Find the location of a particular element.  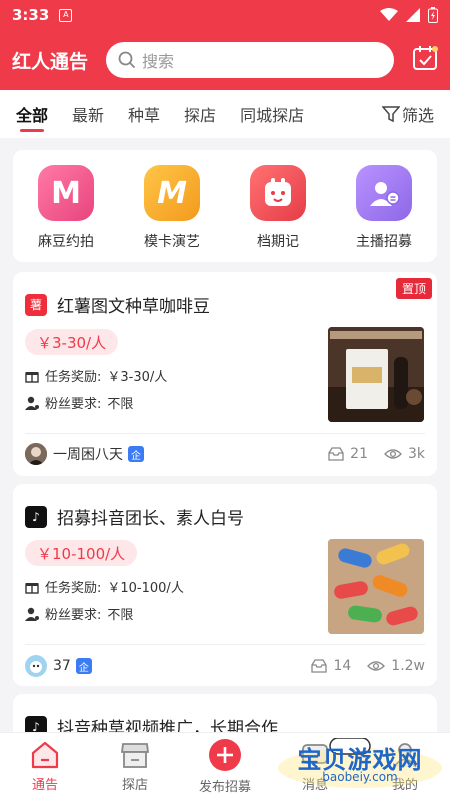

filter-icon is located at coordinates (390, 114).